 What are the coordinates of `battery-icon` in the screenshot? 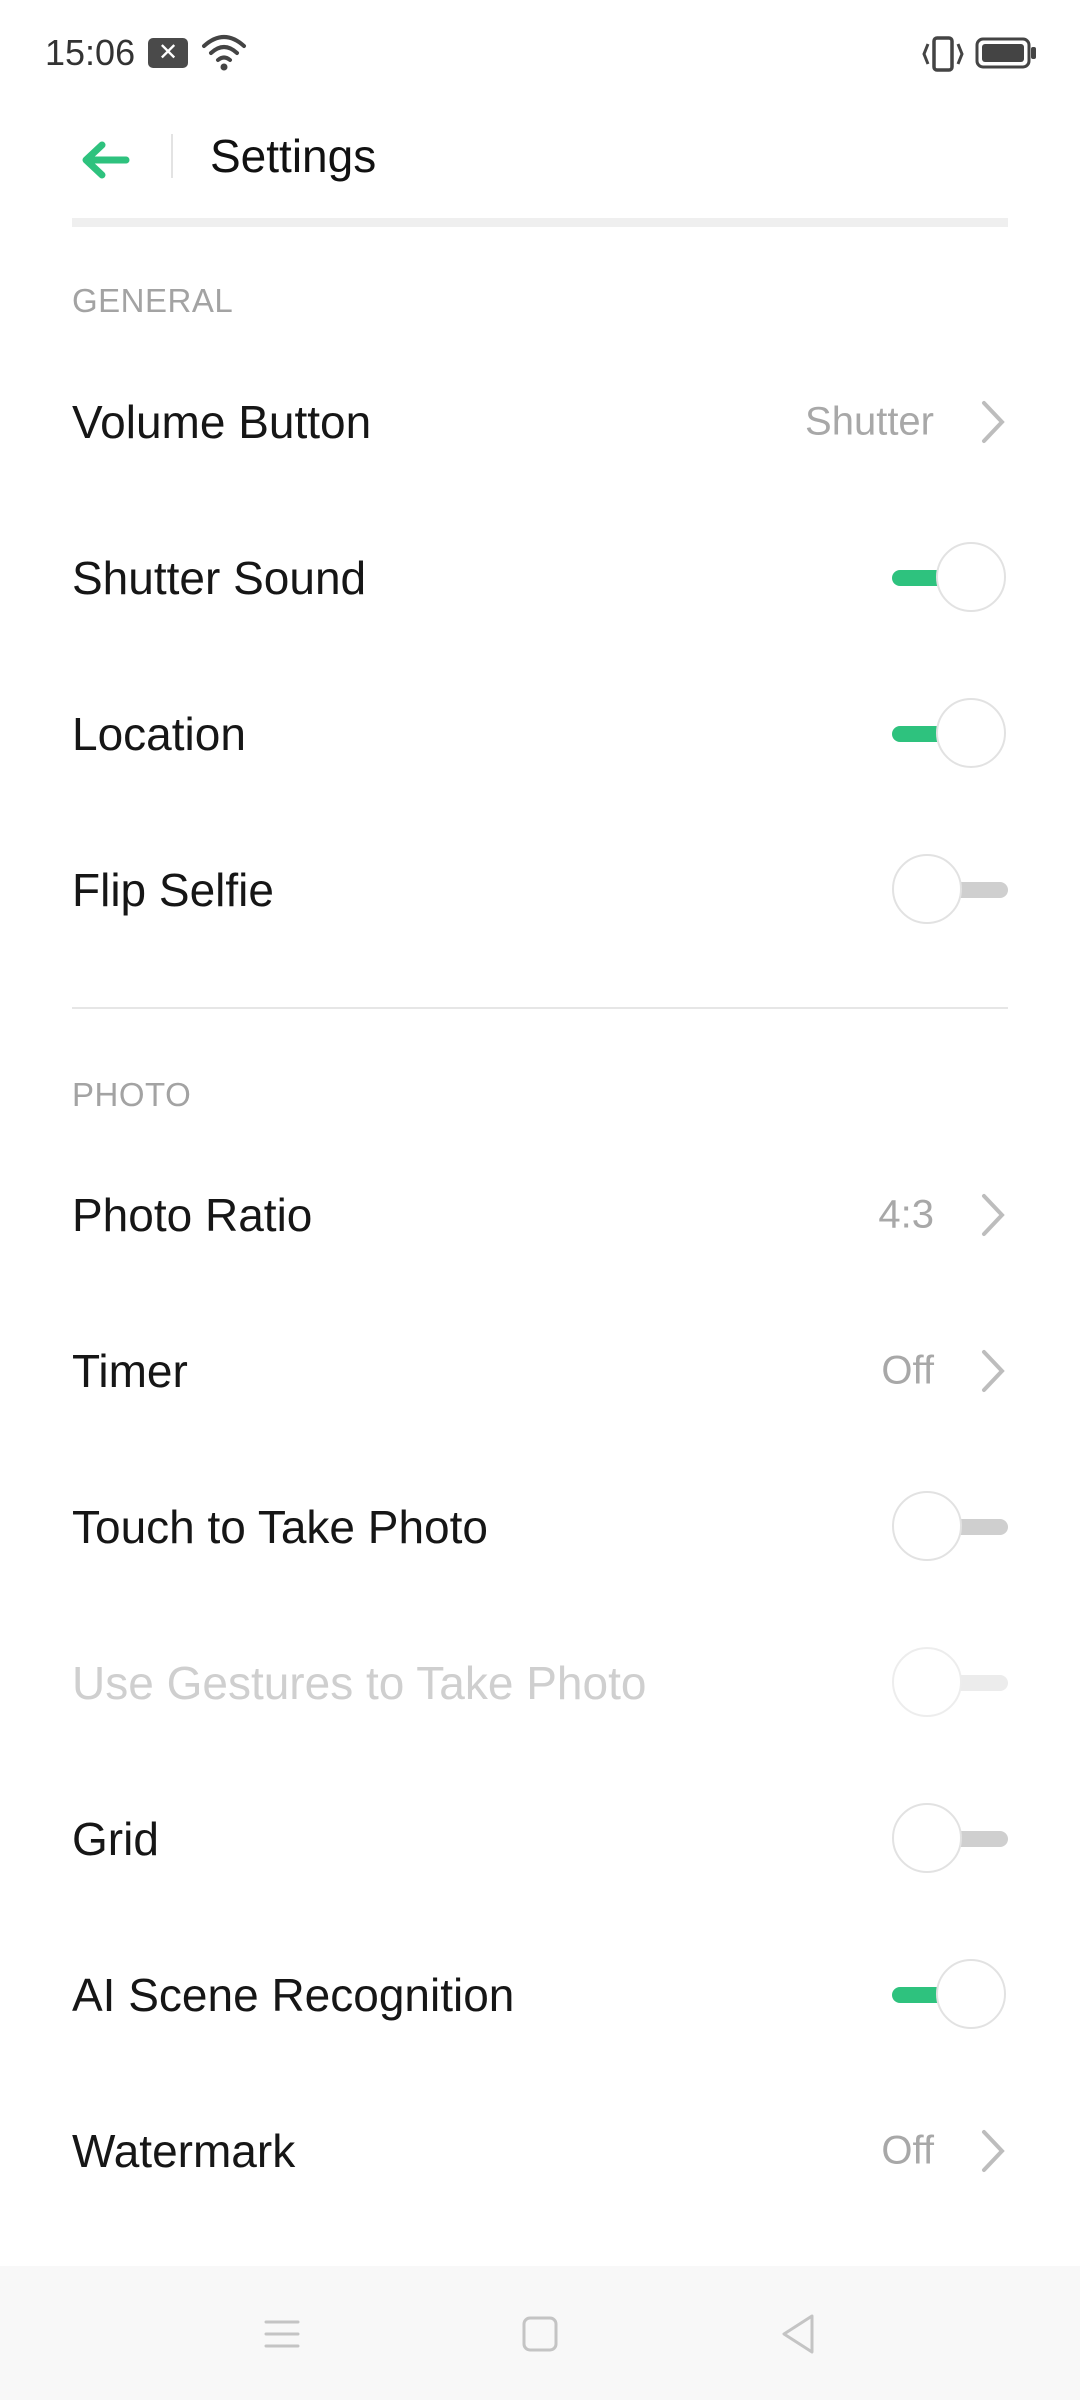 It's located at (1005, 53).